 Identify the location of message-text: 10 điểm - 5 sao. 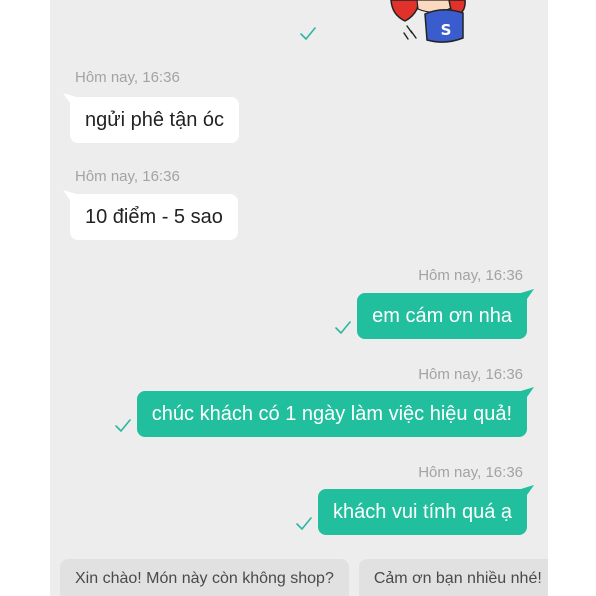
(154, 217).